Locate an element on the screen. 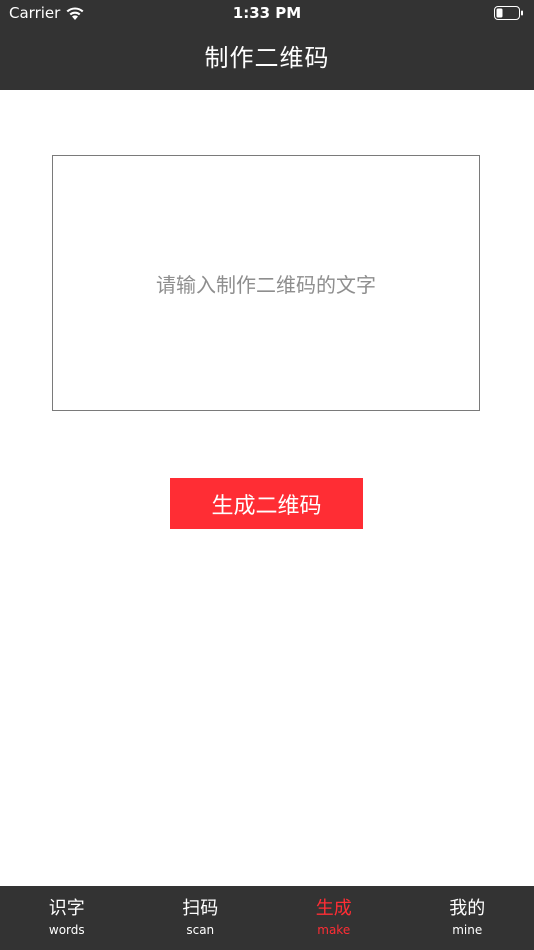 The image size is (534, 950). battery-icon is located at coordinates (508, 13).